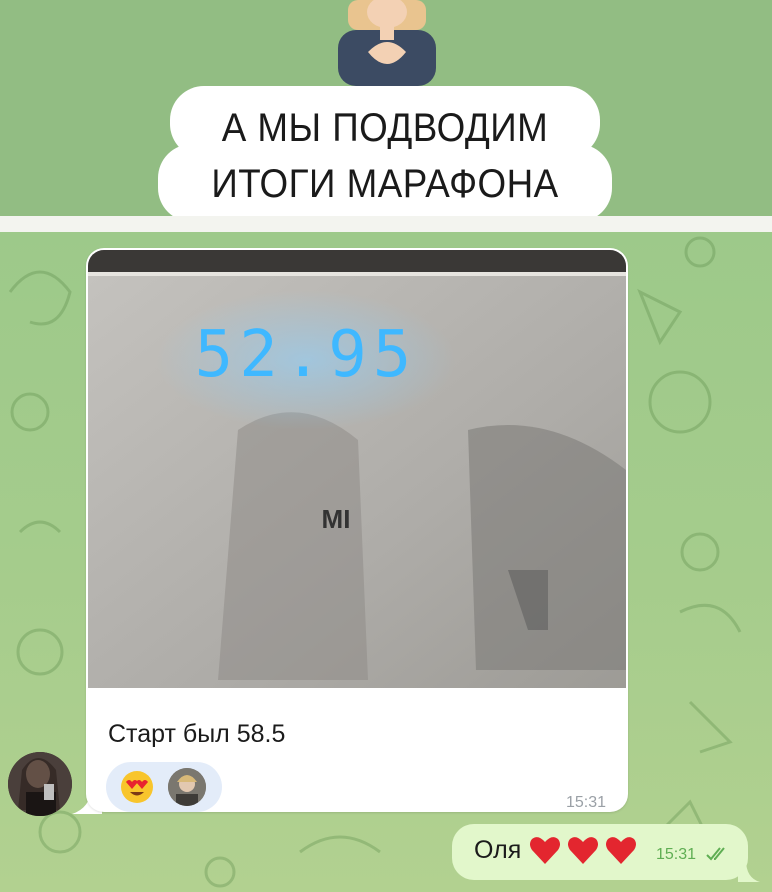 Image resolution: width=772 pixels, height=892 pixels. What do you see at coordinates (187, 787) in the screenshot?
I see `reaction-user-avatar` at bounding box center [187, 787].